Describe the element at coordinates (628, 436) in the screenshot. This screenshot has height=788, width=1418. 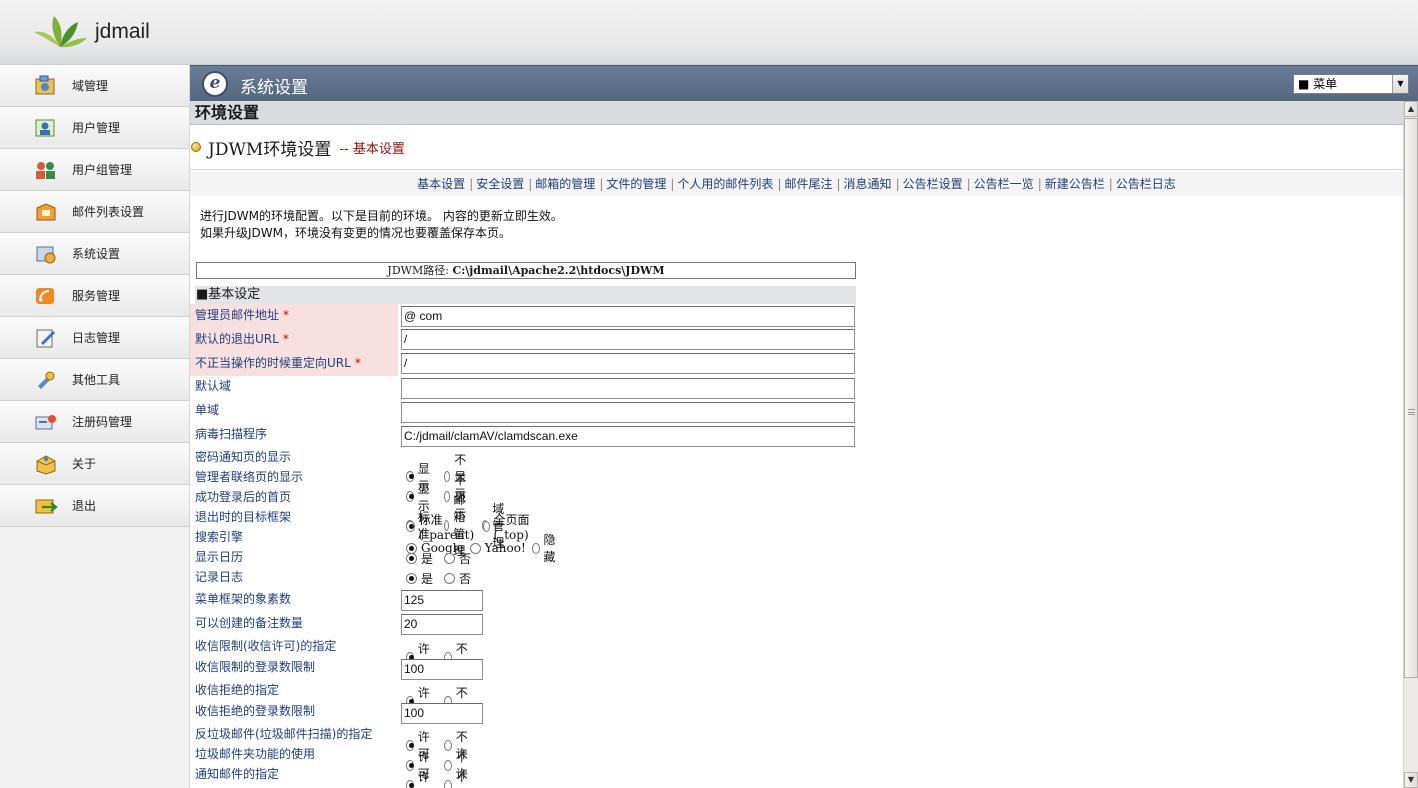
I see `virus-scanner-input: C:/jdmail/clamAV/clamdscan.exe` at that location.